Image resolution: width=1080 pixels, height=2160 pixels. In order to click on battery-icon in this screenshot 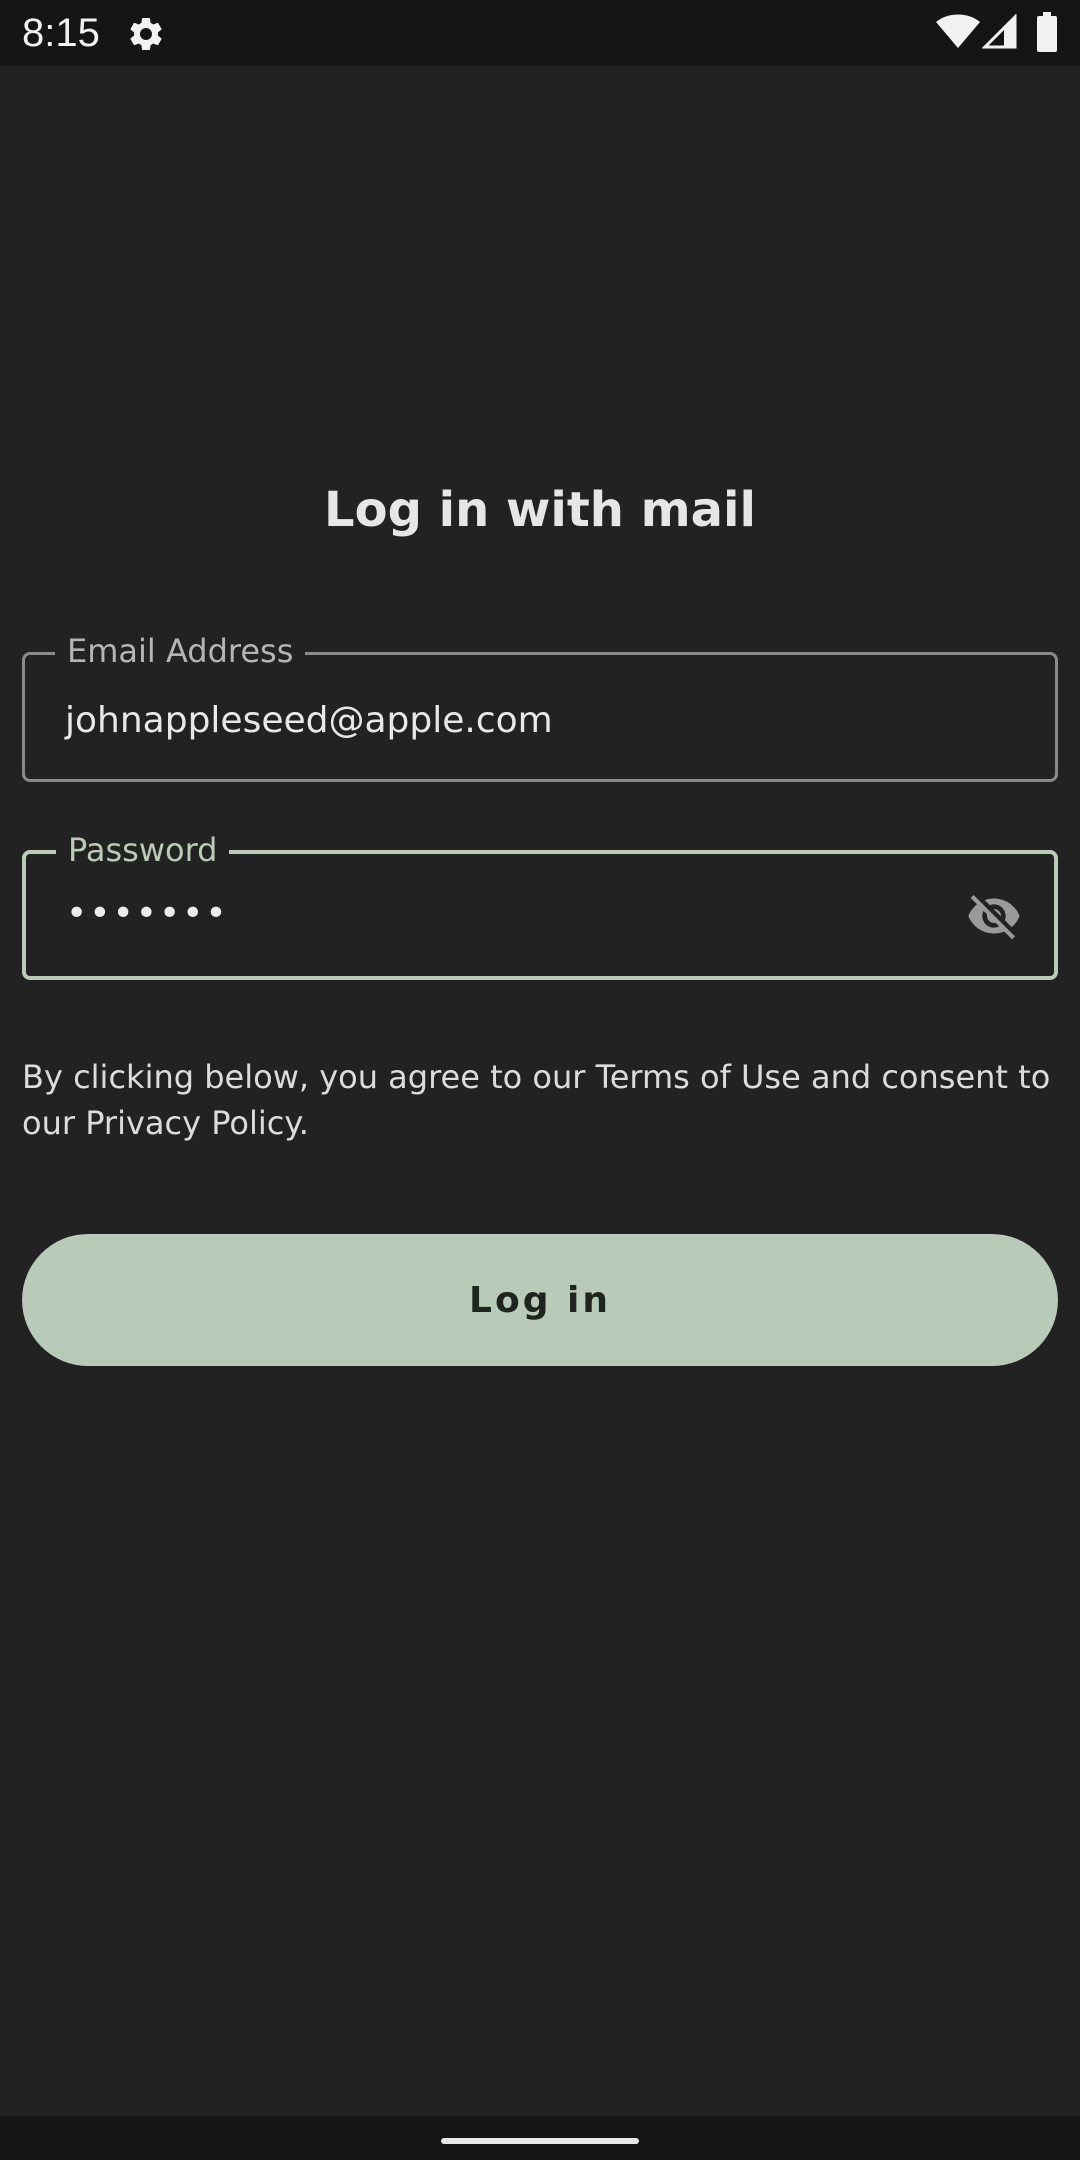, I will do `click(1047, 32)`.